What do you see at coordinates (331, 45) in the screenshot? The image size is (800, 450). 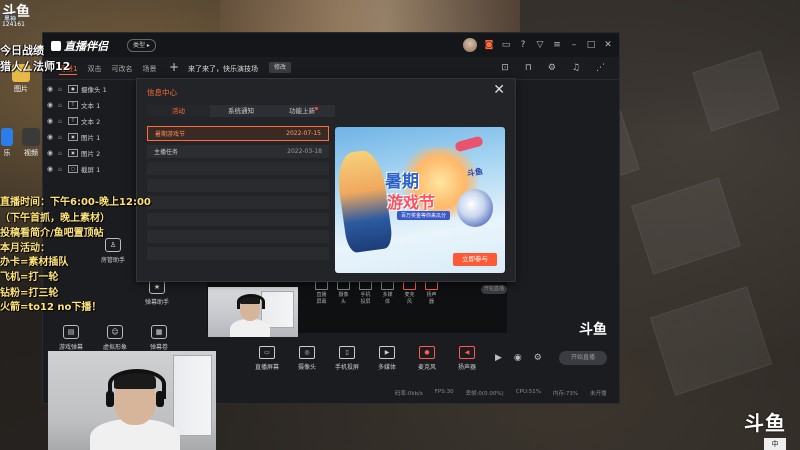 I see `title-bar: 直播伴侣 类型 ▸ ◙ ▭ ? ▽ ≡ – □ ✕` at bounding box center [331, 45].